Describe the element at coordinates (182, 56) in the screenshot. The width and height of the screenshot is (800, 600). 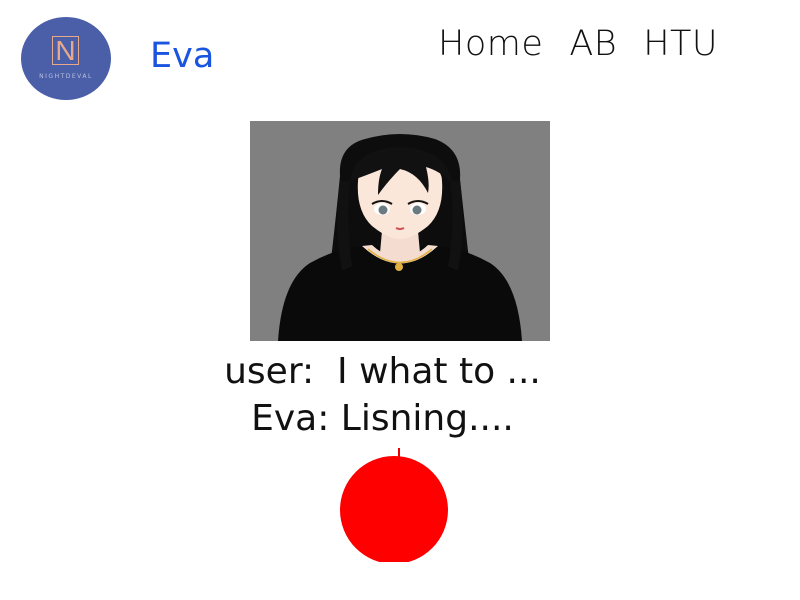
I see `brand-name: Eva` at that location.